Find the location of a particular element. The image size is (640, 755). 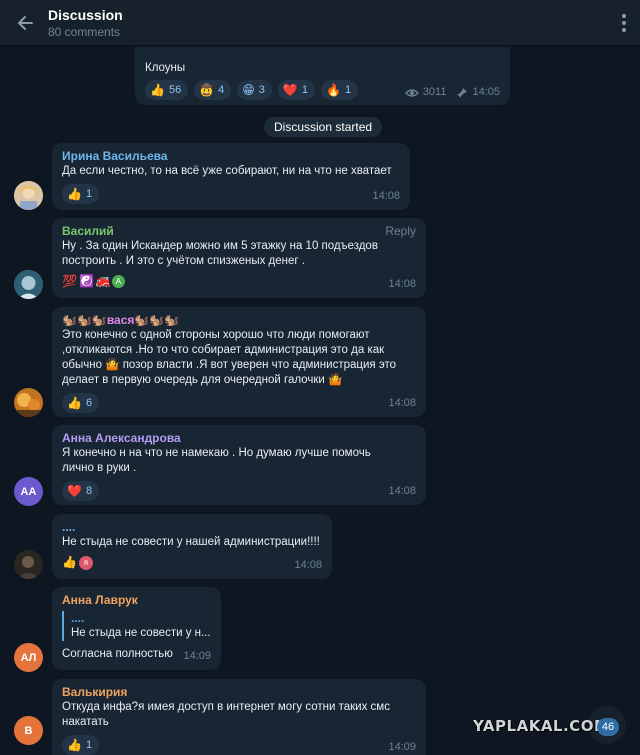

reaction-heart: ❤️ 1 is located at coordinates (296, 90).